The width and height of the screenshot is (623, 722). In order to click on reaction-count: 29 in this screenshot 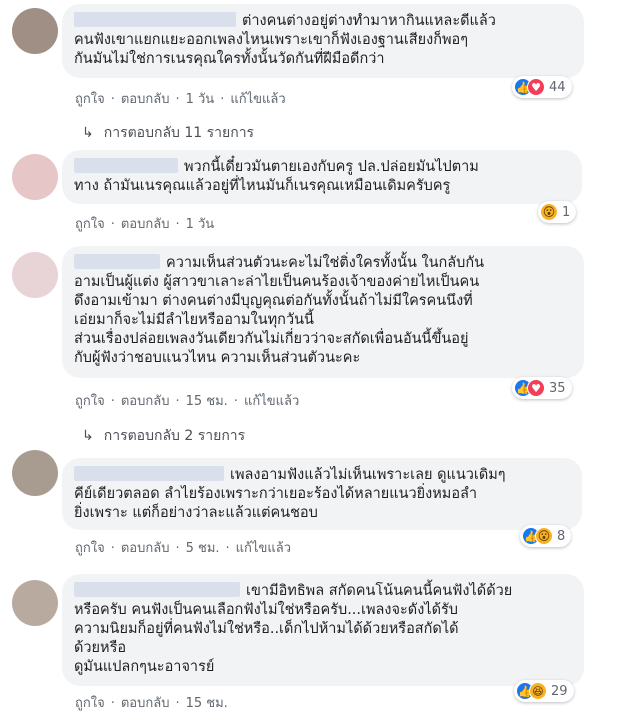, I will do `click(559, 691)`.